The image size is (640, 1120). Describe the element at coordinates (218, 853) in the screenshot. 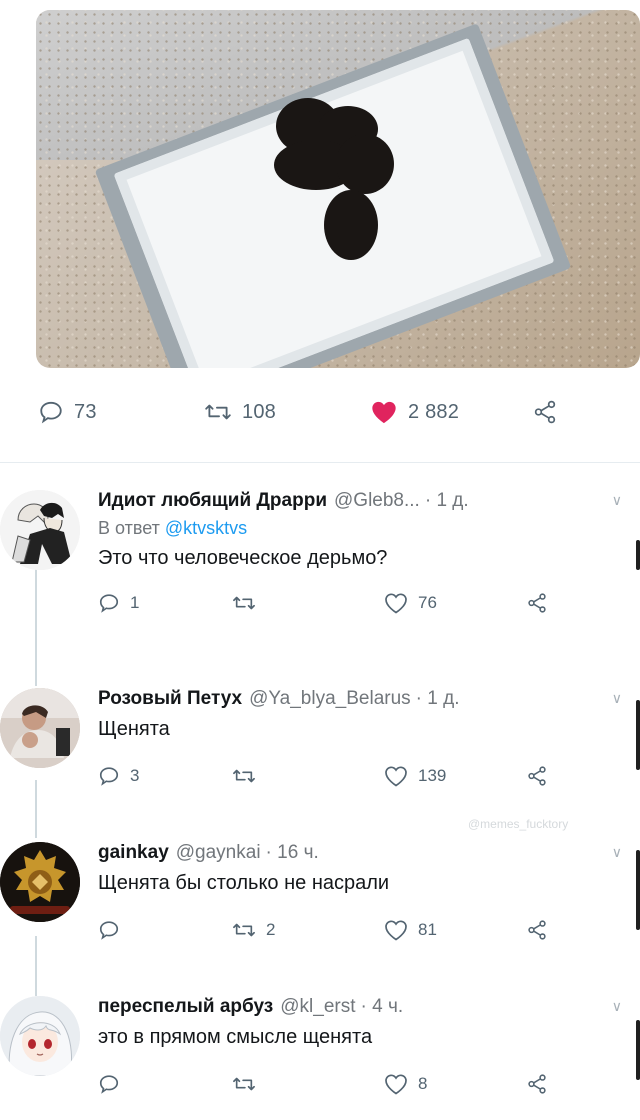

I see `username: @gaynkai` at that location.